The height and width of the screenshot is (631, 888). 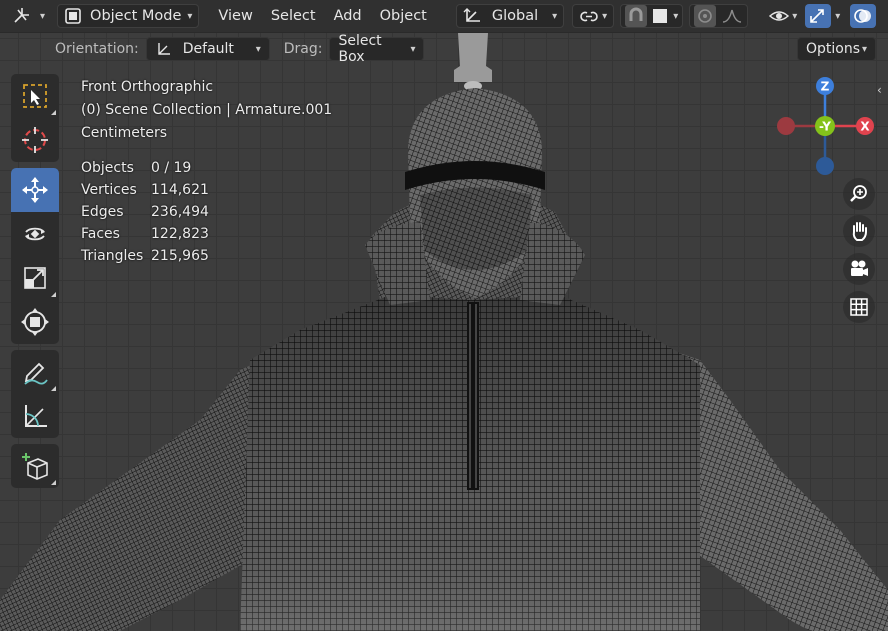 I want to click on stat-key: Faces, so click(x=100, y=234).